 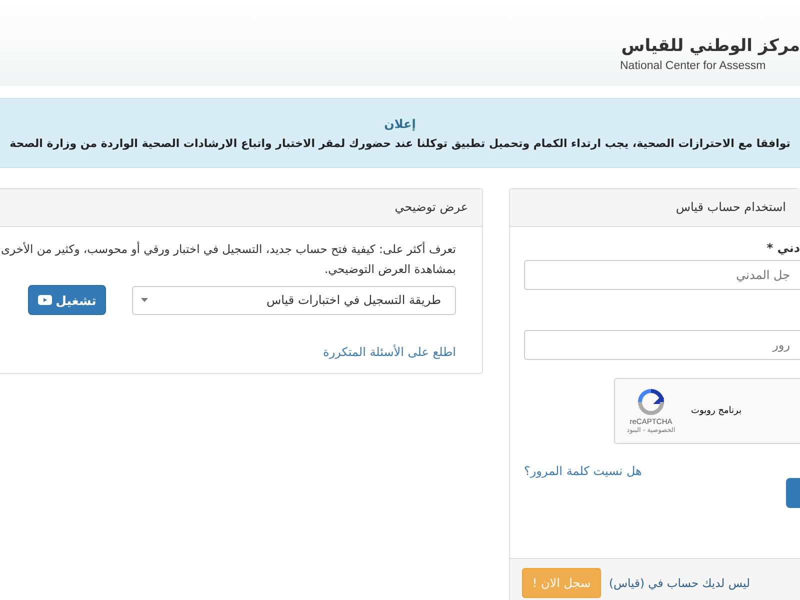 What do you see at coordinates (679, 583) in the screenshot?
I see `no-account-text: ليس لديك حساب في (قياس)` at bounding box center [679, 583].